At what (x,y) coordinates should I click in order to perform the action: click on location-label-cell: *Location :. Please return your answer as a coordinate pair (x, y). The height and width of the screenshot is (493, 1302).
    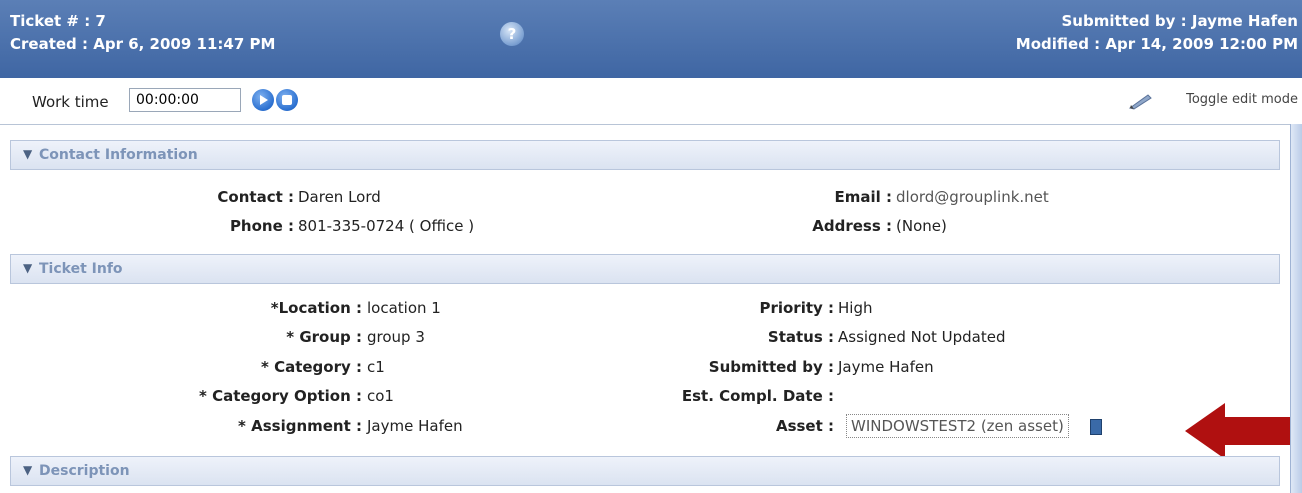
    Looking at the image, I should click on (181, 308).